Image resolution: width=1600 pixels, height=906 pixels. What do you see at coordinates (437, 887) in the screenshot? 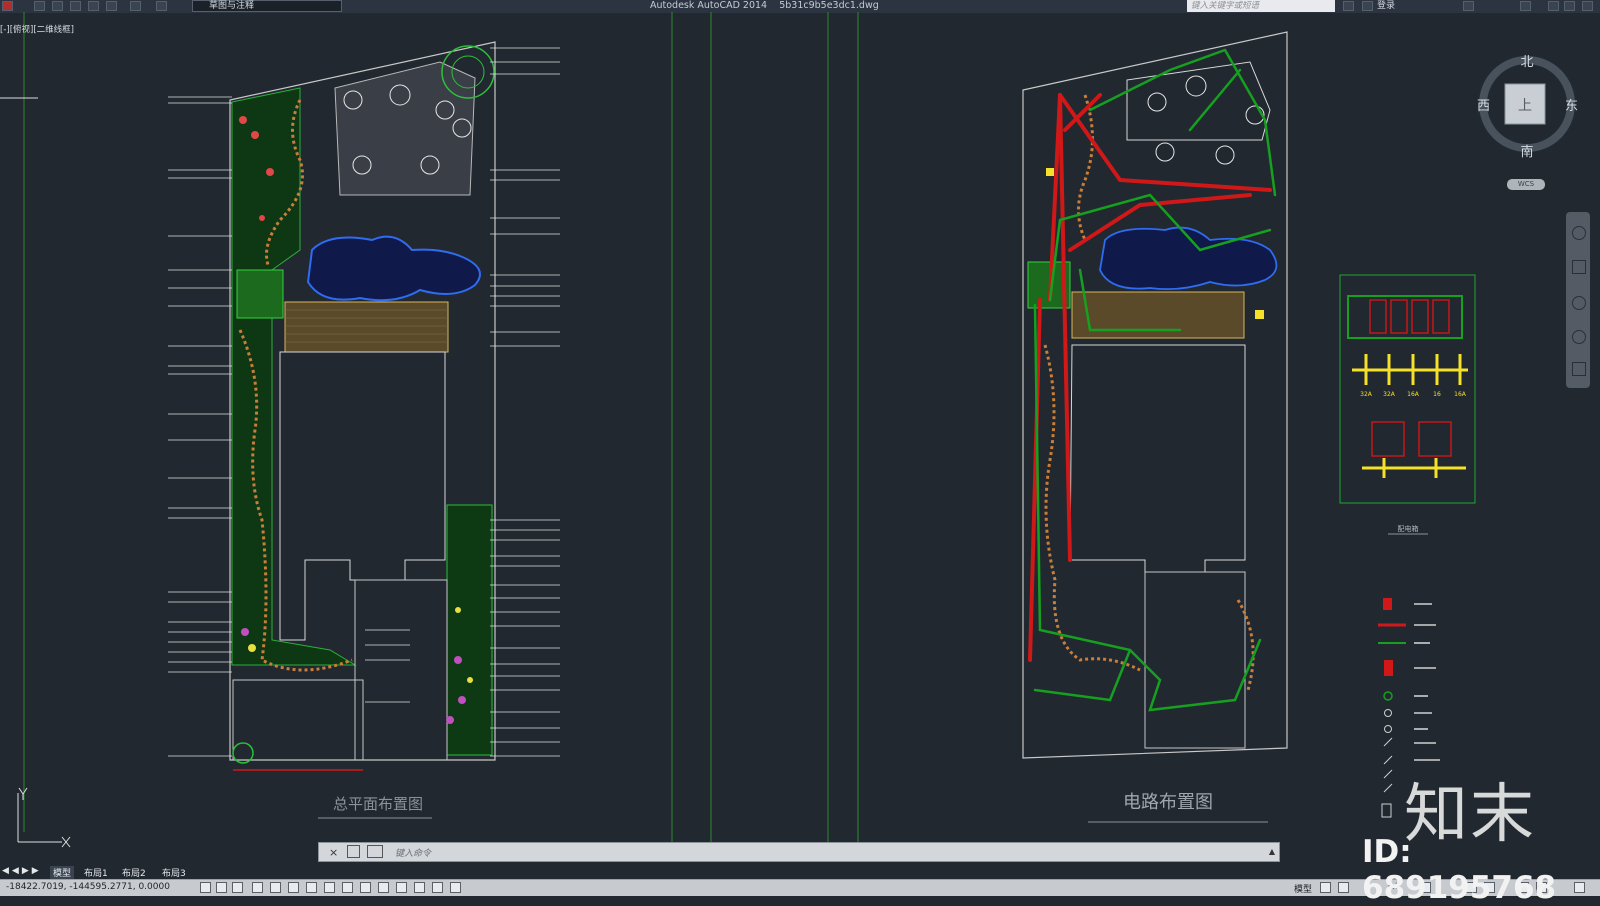
I see `selection-cycling-icon` at bounding box center [437, 887].